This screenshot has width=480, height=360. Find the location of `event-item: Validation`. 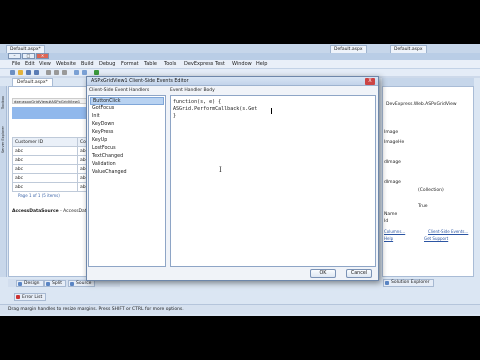

event-item: Validation is located at coordinates (127, 165).